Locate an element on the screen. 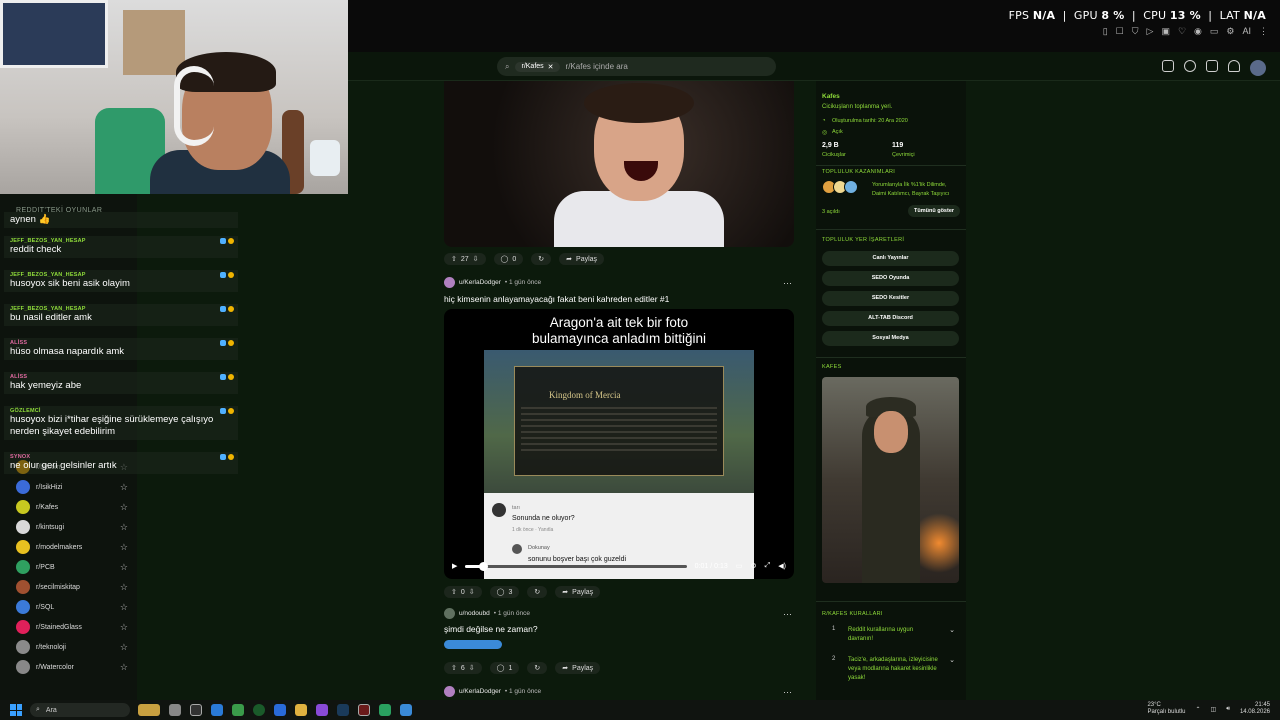 This screenshot has height=720, width=1280. window-icon: ☐ is located at coordinates (1120, 31).